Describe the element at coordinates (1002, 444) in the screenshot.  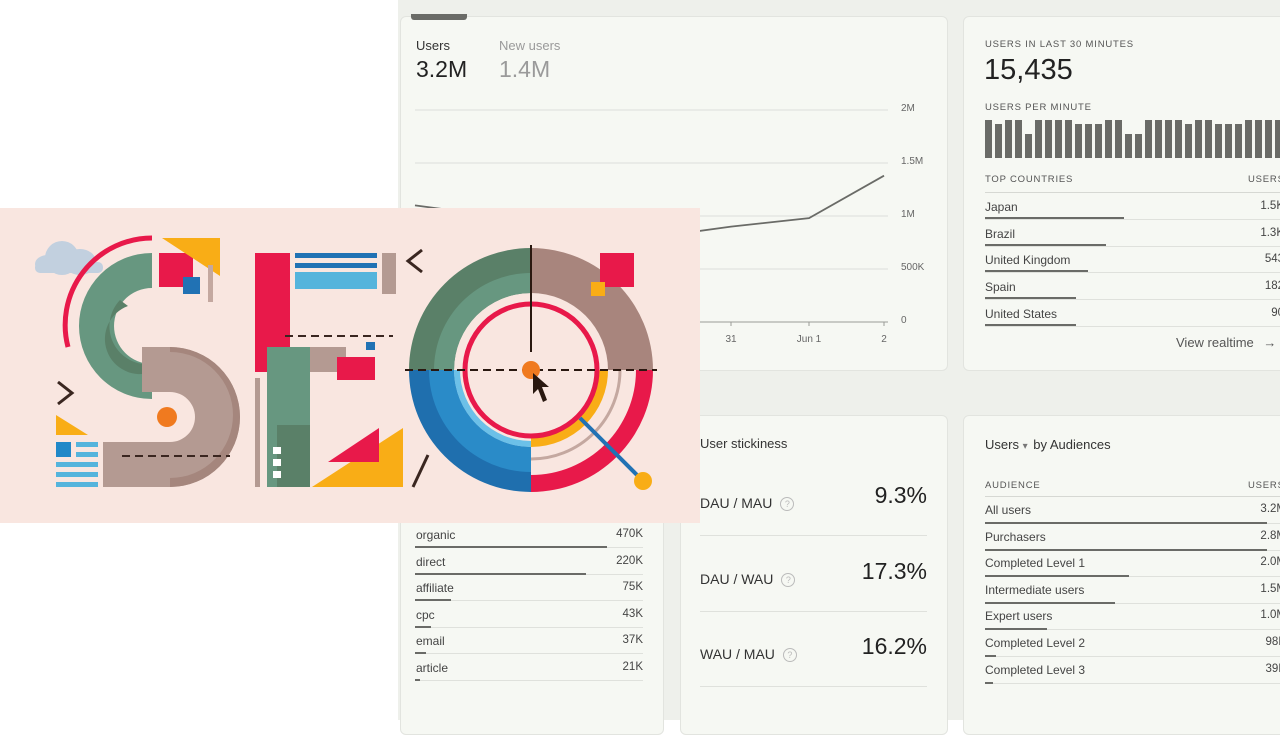
I see `metric-label: Users` at that location.